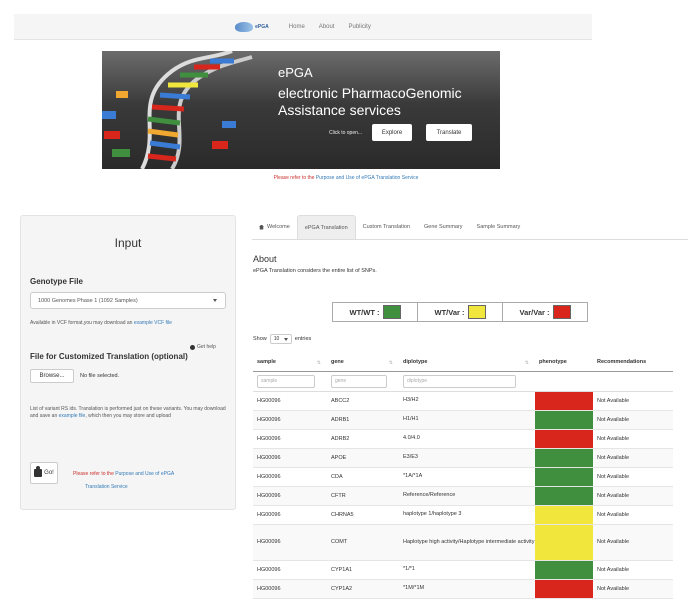 The width and height of the screenshot is (692, 599). What do you see at coordinates (192, 347) in the screenshot?
I see `info-icon` at bounding box center [192, 347].